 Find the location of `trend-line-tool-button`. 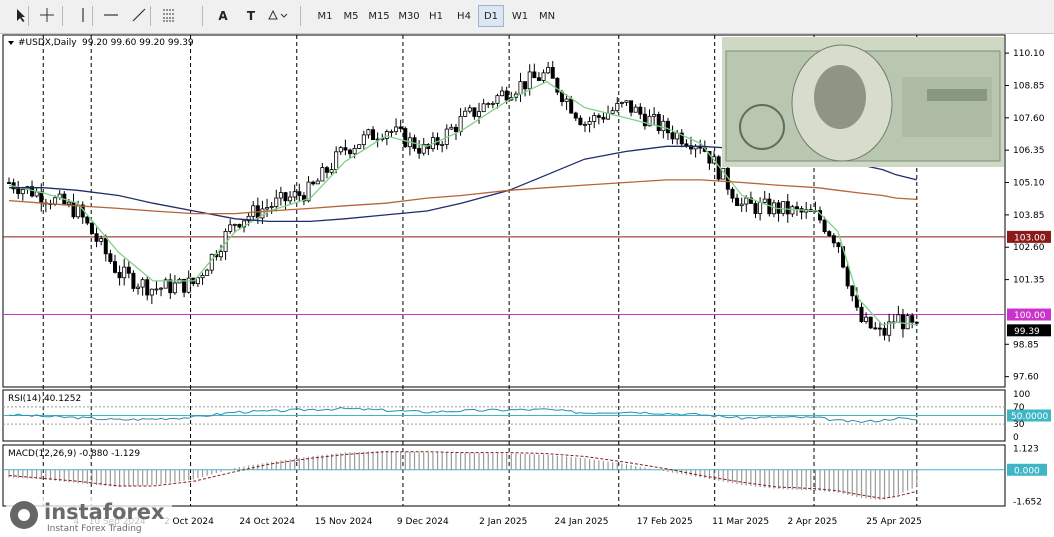

trend-line-tool-button is located at coordinates (139, 16).